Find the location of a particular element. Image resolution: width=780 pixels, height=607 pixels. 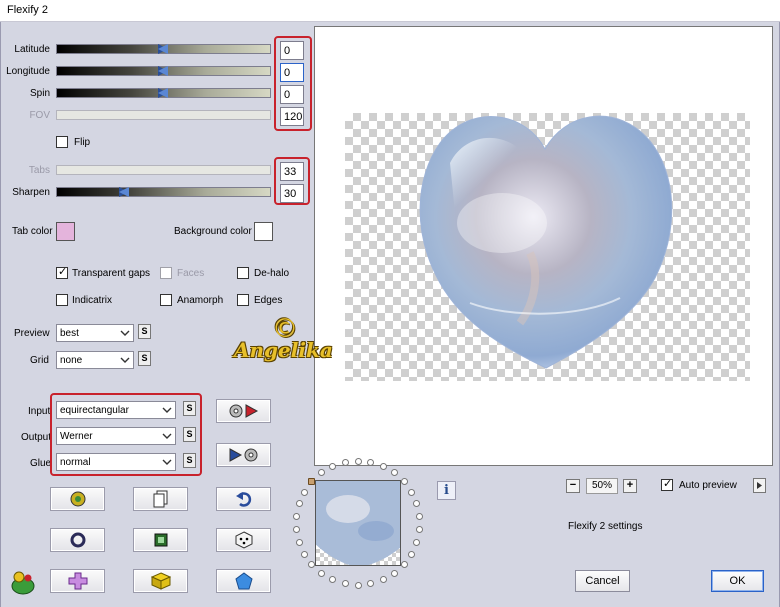

indicatrix-label: Indicatrix is located at coordinates (92, 300).